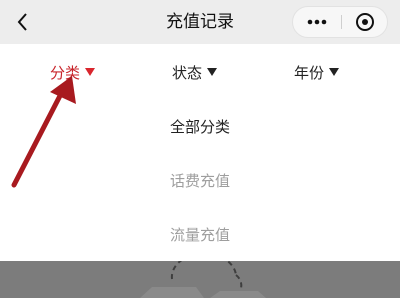 This screenshot has width=400, height=298. I want to click on mini-program-capsule, so click(340, 22).